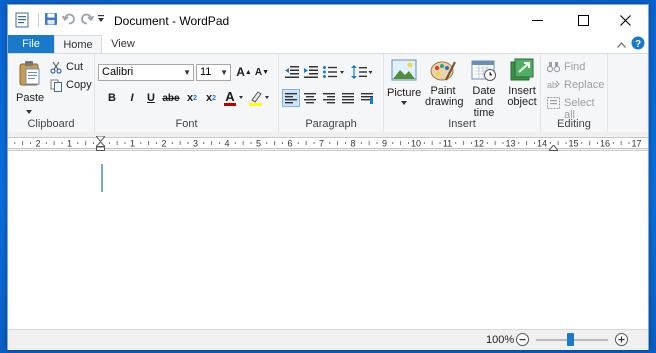 The height and width of the screenshot is (353, 656). I want to click on strikethrough-icon: abe, so click(171, 98).